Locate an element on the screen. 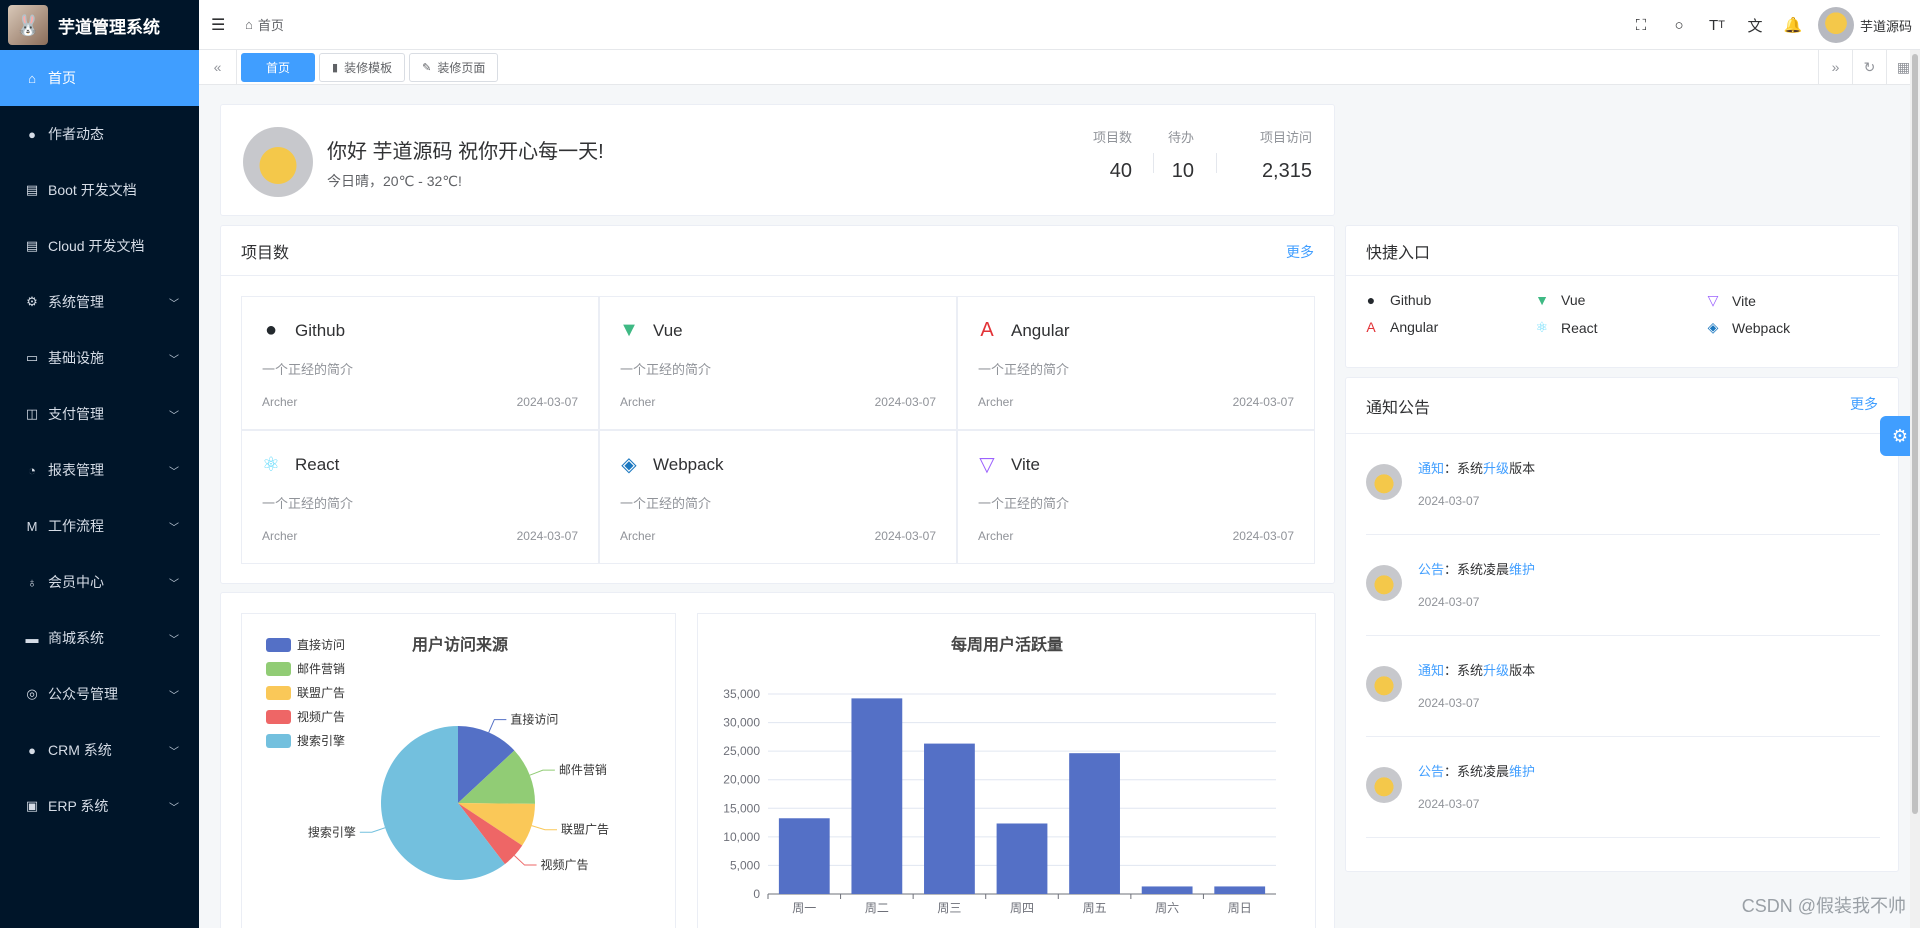  sidebar-item-7: ◔ 报表管理 ﹀ is located at coordinates (99, 470).